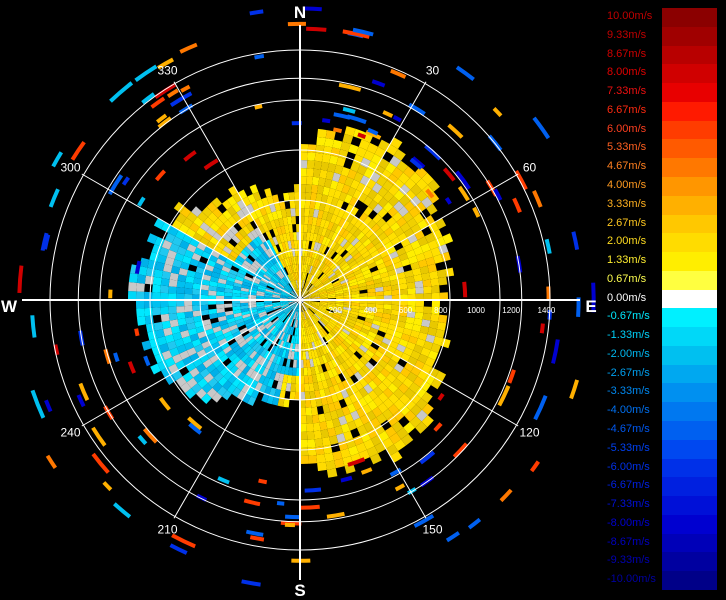 Image resolution: width=726 pixels, height=600 pixels. I want to click on compass-east: E, so click(590, 306).